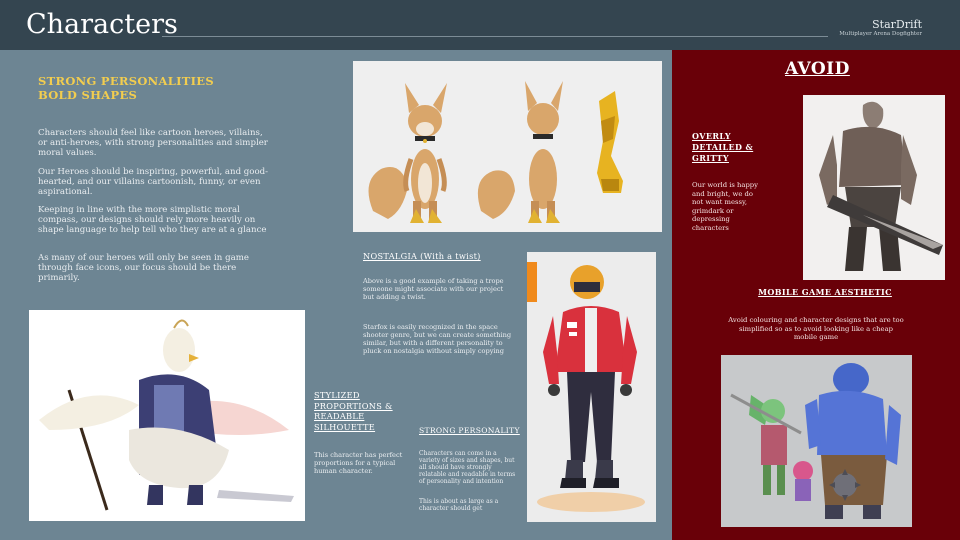  What do you see at coordinates (825, 292) in the screenshot?
I see `mobile-game-heading: MOBILE GAME AESTHETIC` at bounding box center [825, 292].